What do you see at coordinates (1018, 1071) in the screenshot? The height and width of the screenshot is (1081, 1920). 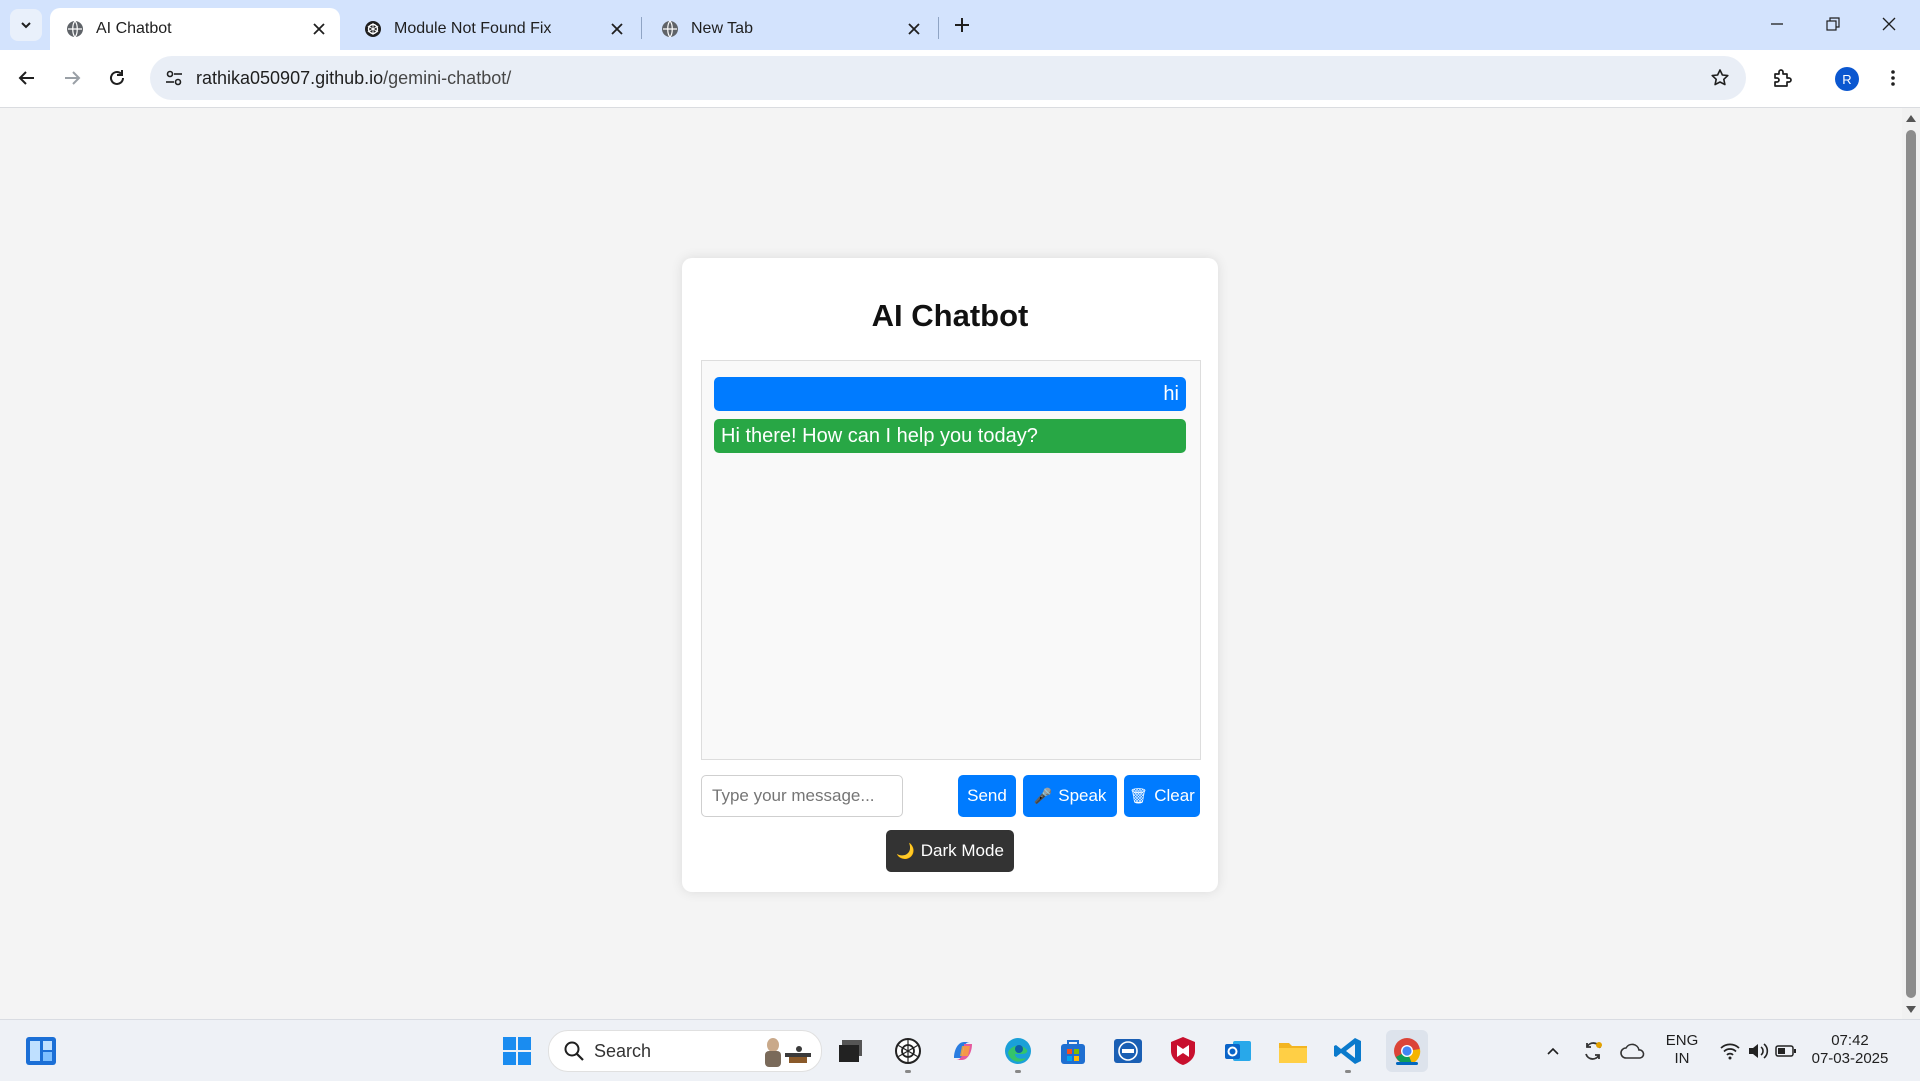 I see `edge-running-indicator` at bounding box center [1018, 1071].